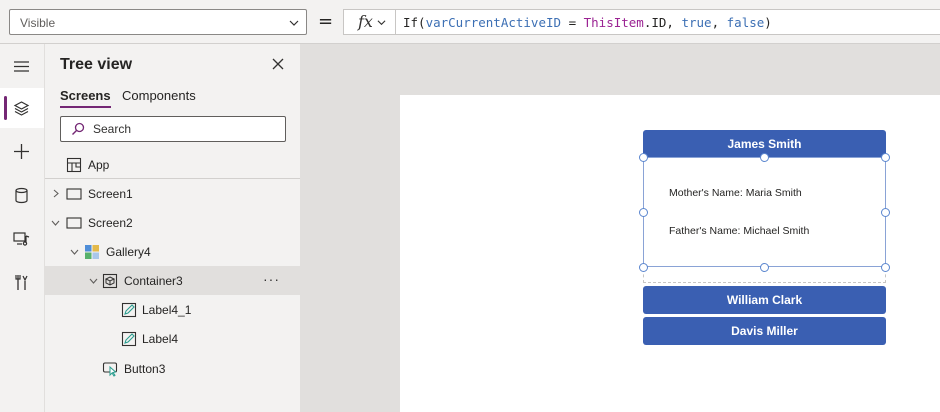 Image resolution: width=940 pixels, height=412 pixels. I want to click on formula-close: ), so click(768, 22).